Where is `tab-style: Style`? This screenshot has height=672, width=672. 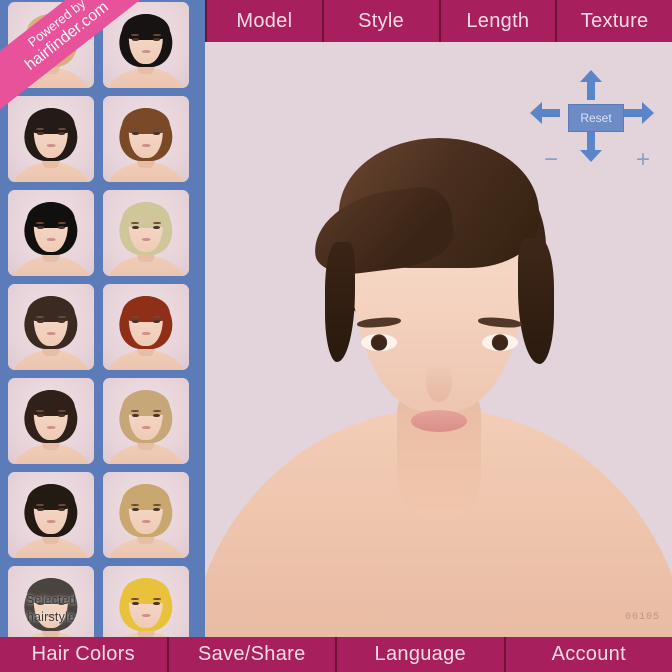 tab-style: Style is located at coordinates (382, 21).